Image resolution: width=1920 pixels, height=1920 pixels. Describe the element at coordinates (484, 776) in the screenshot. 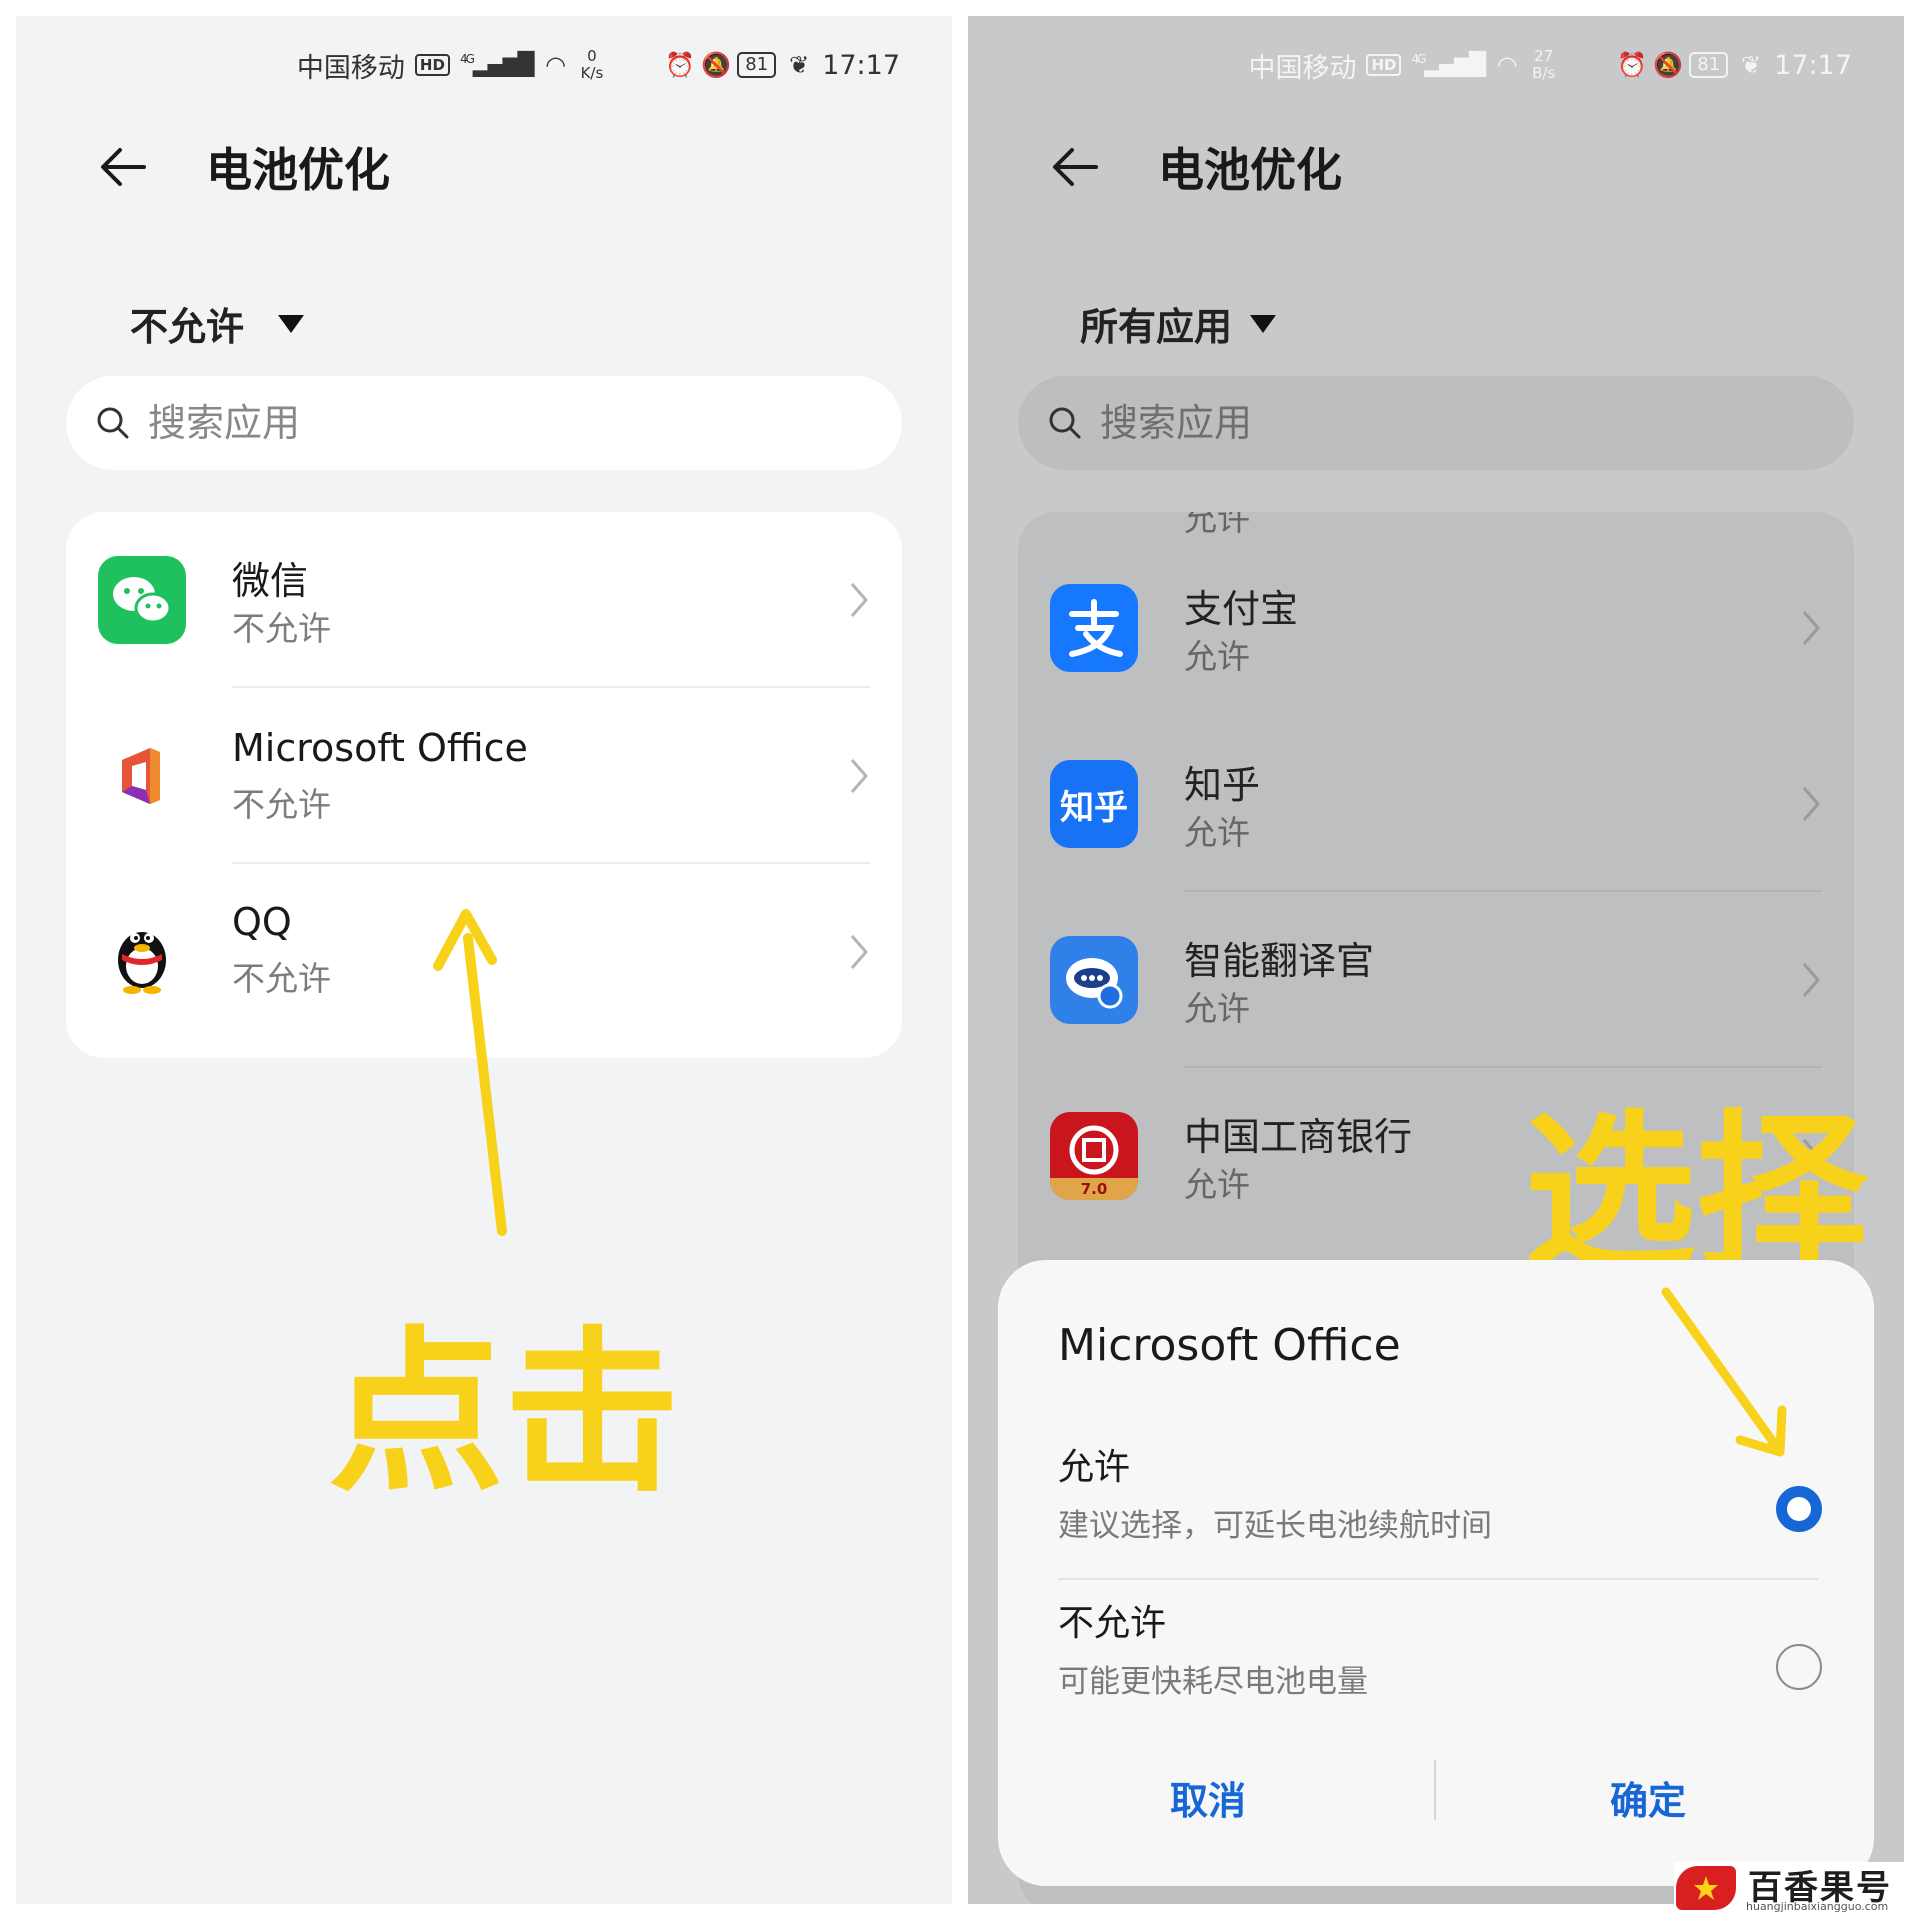

I see `list-item-microsoft-office: Microsoft Office 不允许` at that location.